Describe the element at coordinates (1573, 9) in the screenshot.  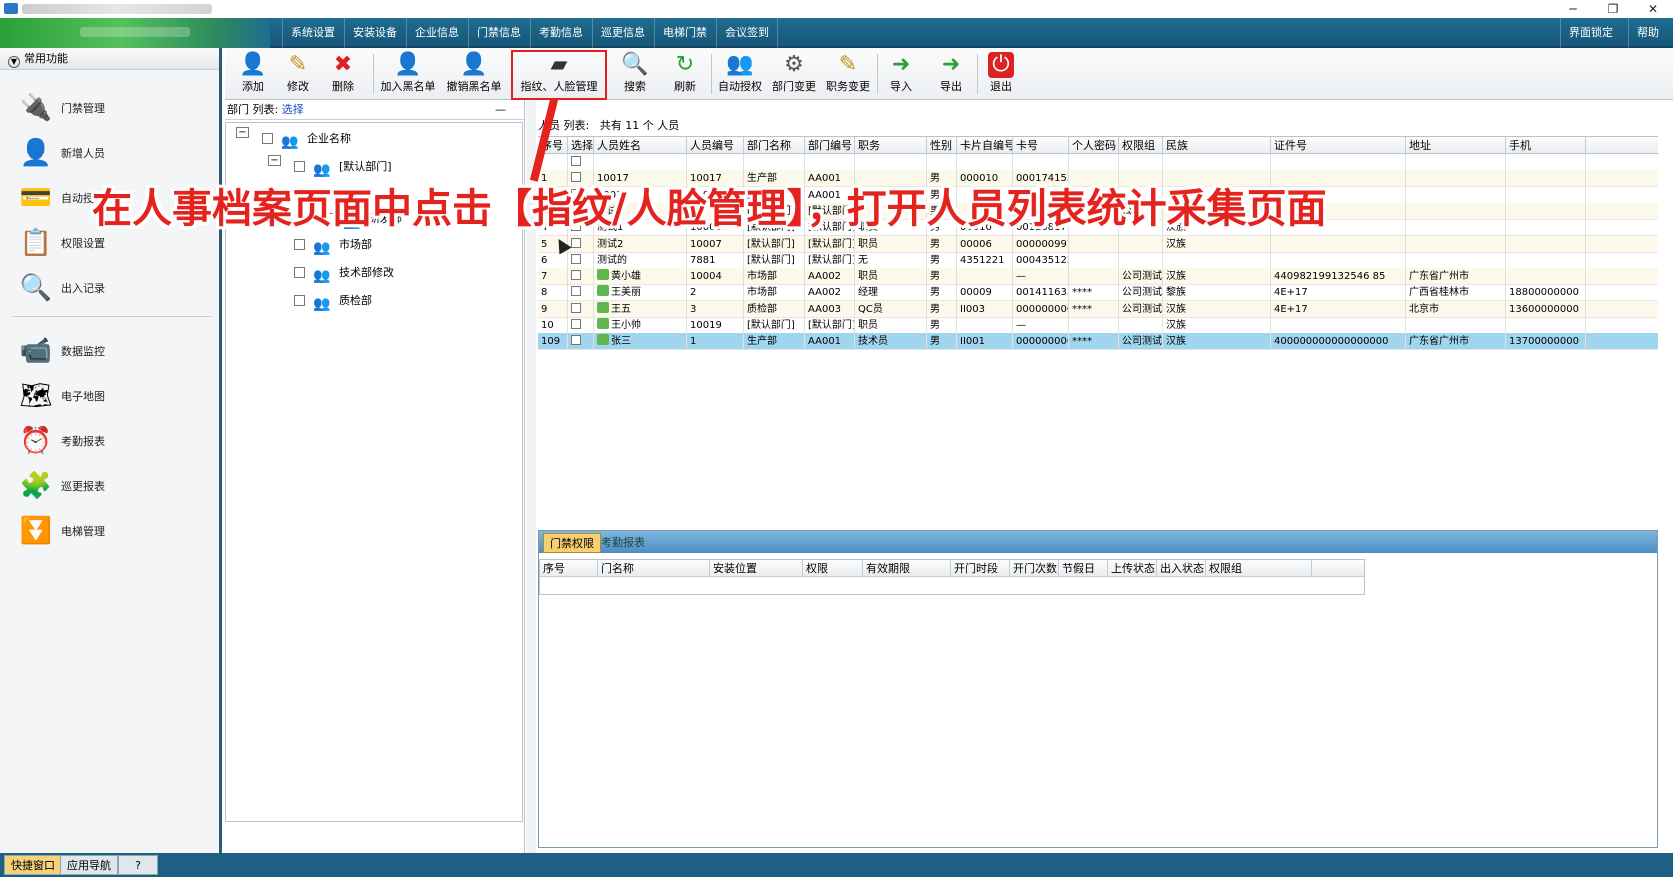
I see `minimize-button: ─` at that location.